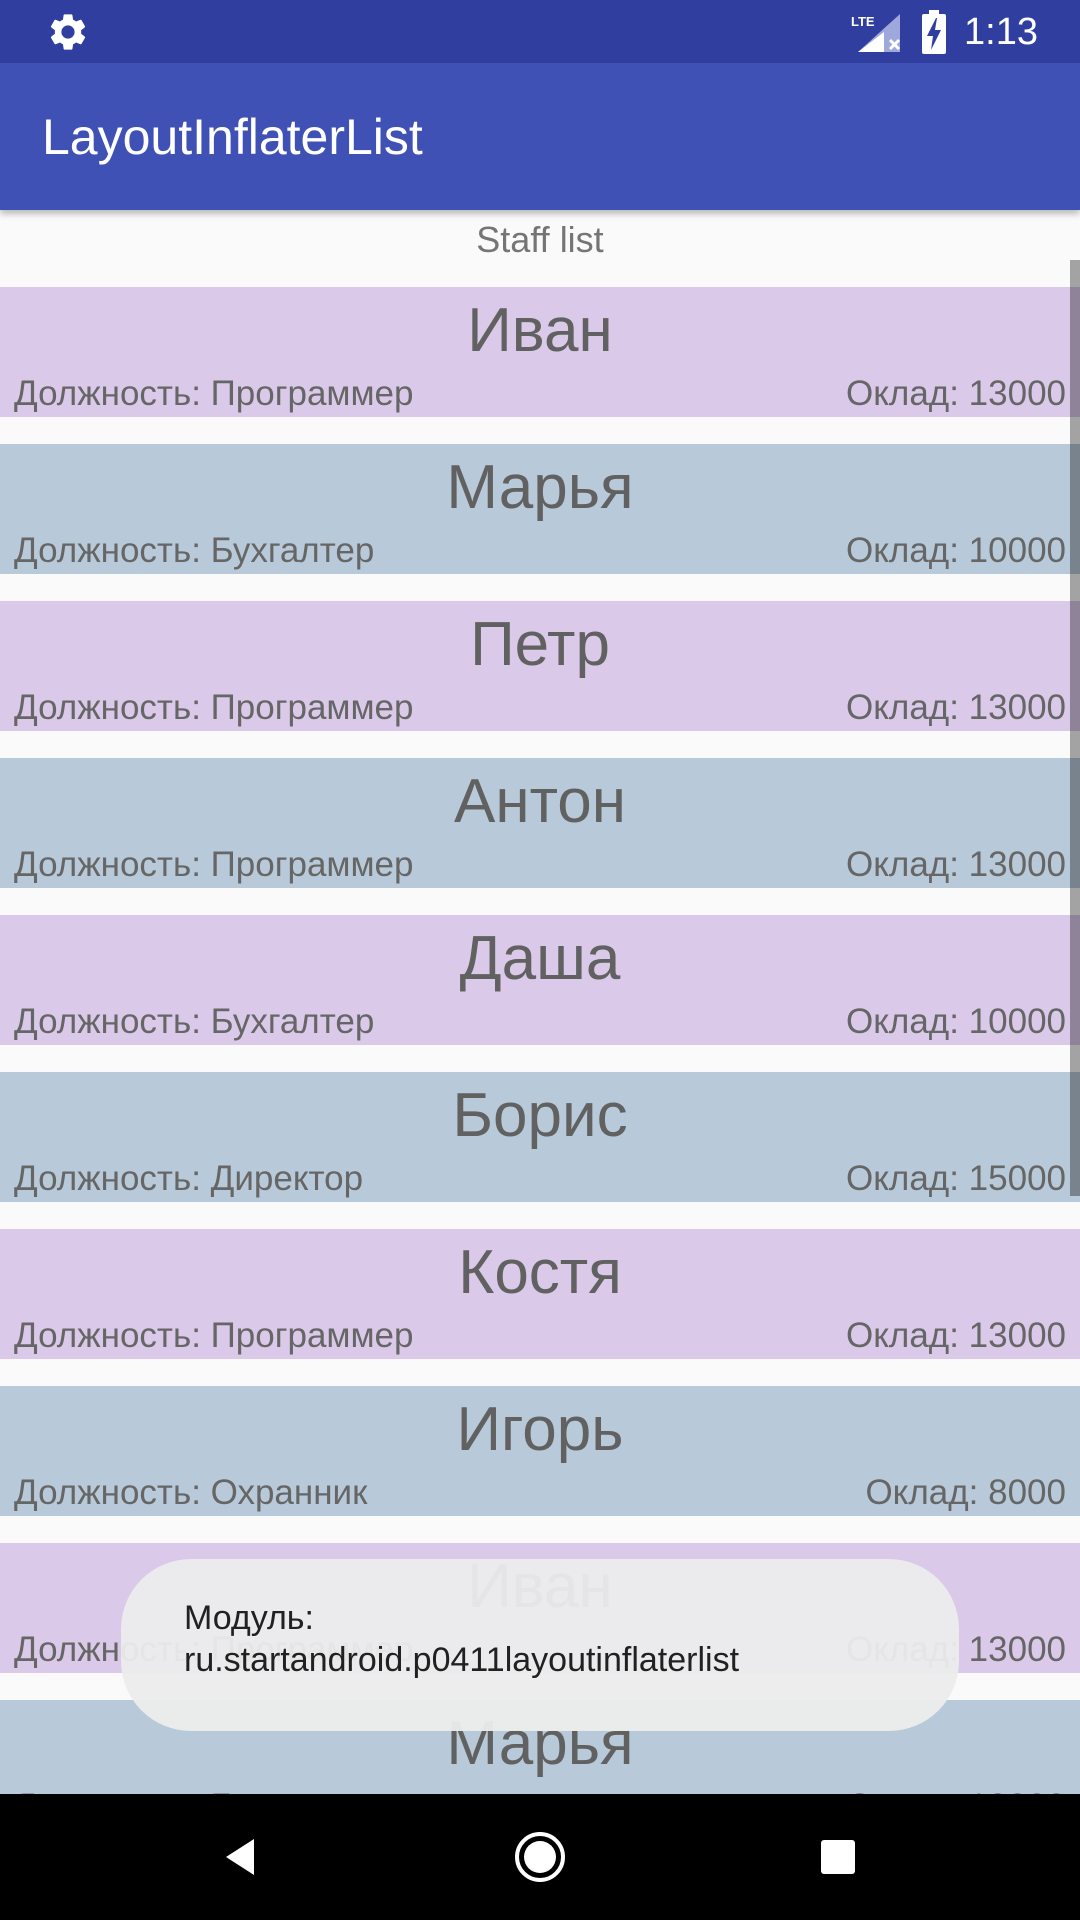 This screenshot has height=1920, width=1080. I want to click on staff-row: Антон Должность: Программер Оклад: 13000, so click(540, 823).